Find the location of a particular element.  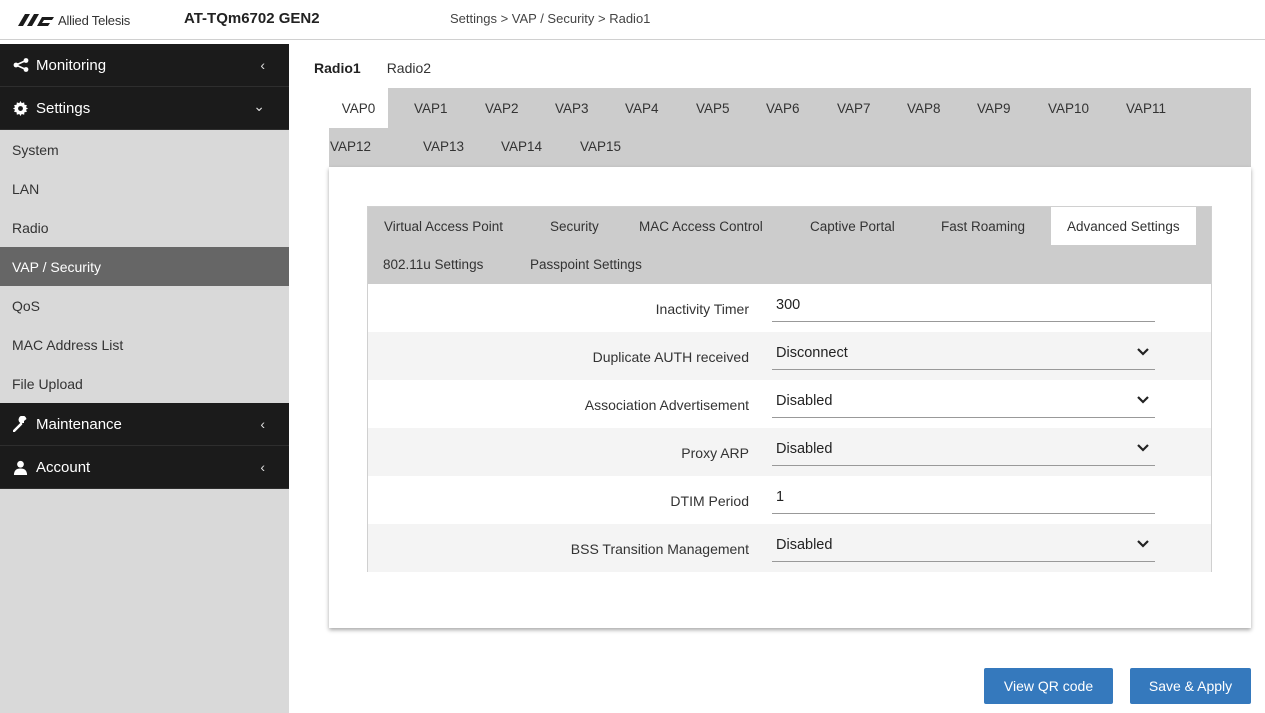

nav-settings-label: Settings is located at coordinates (63, 108).